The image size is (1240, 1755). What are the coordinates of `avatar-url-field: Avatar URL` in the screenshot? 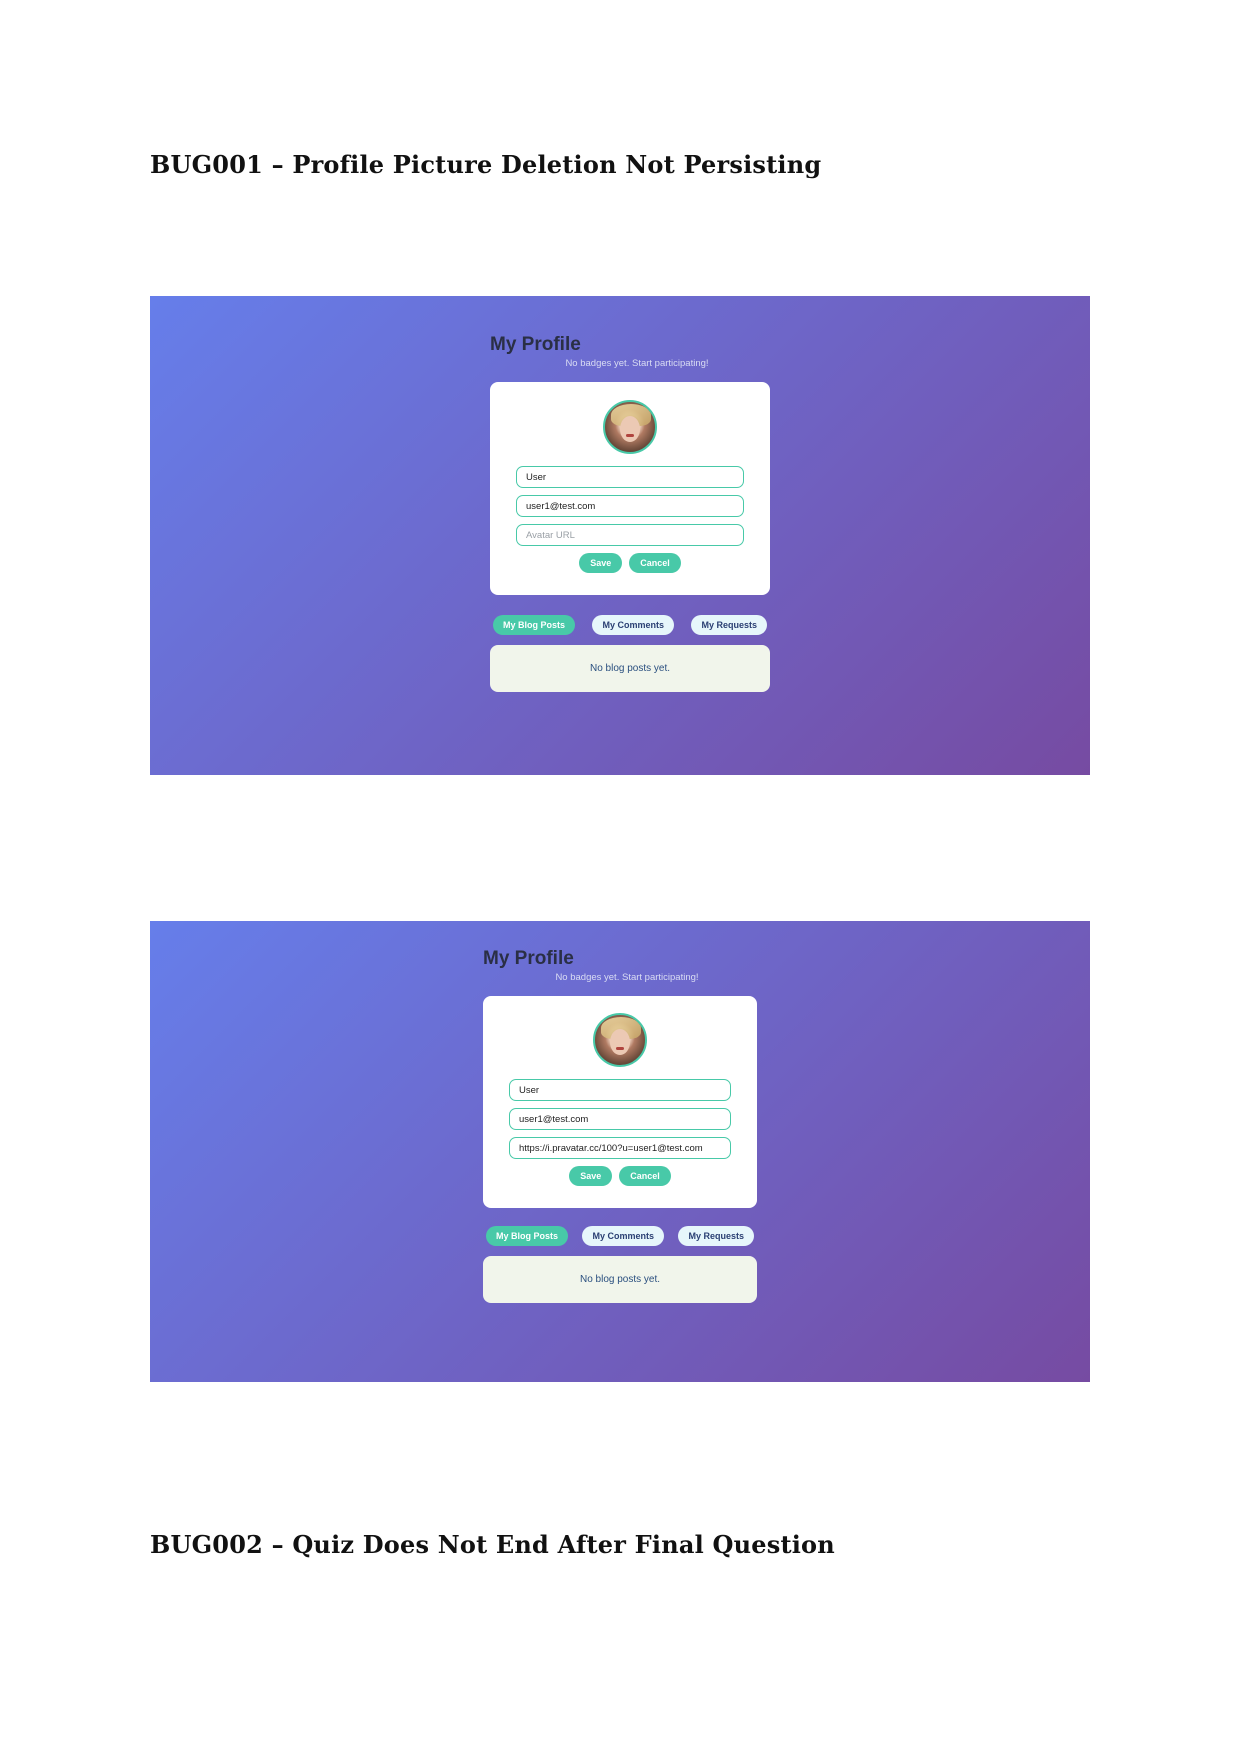 It's located at (630, 535).